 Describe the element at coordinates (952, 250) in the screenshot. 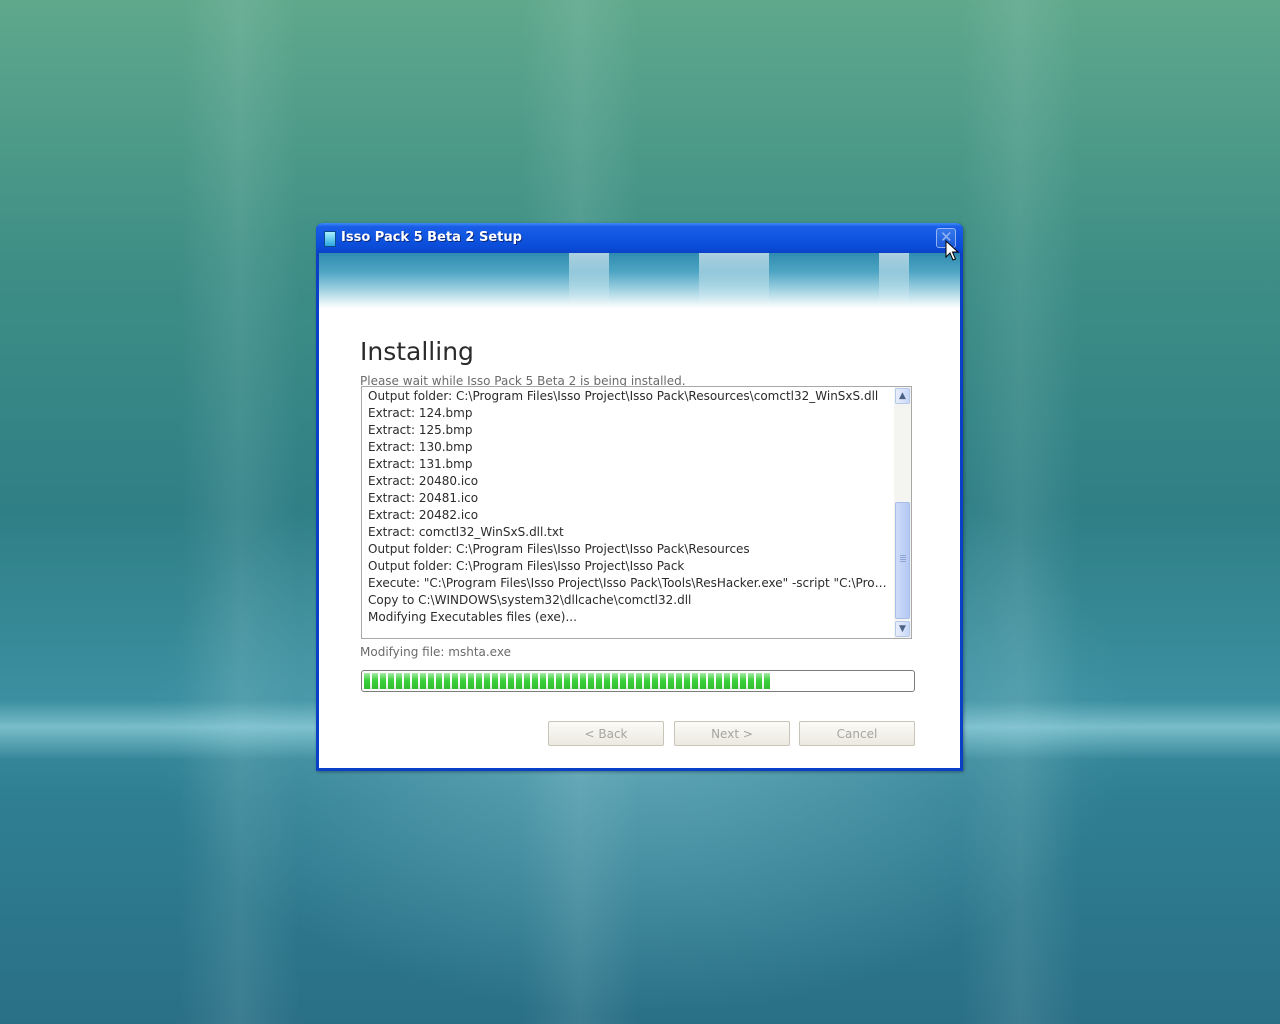

I see `mouse-cursor-icon` at that location.